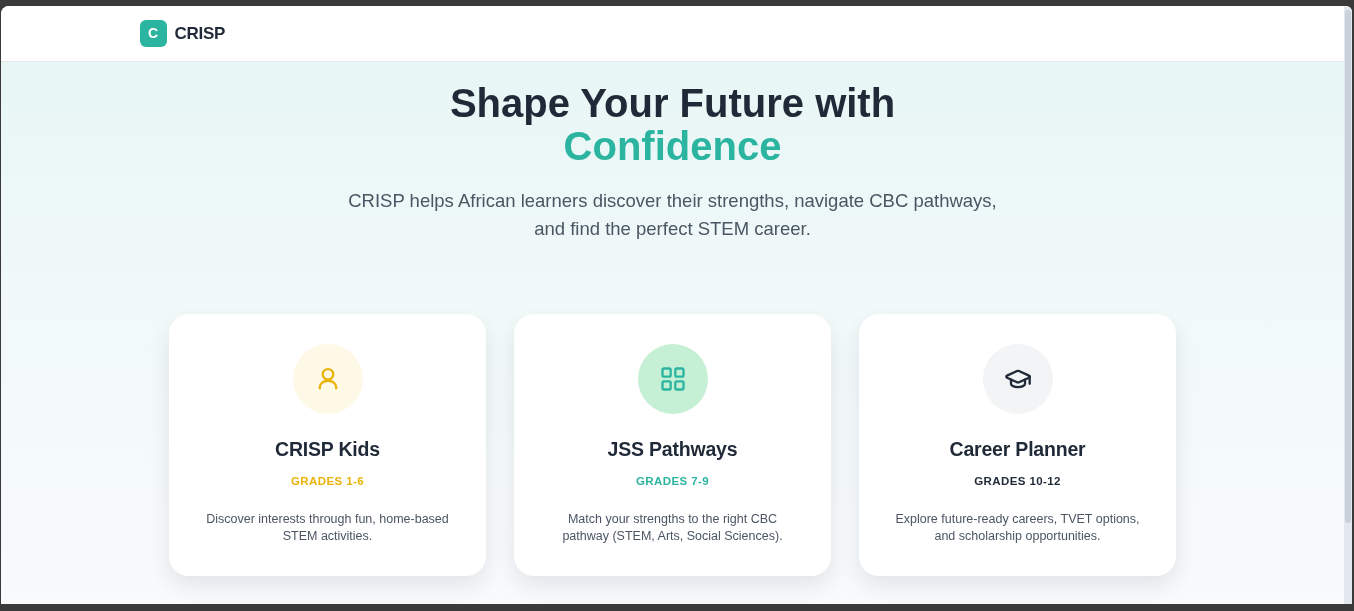 The width and height of the screenshot is (1354, 611). I want to click on card-title: CRISP Kids, so click(327, 449).